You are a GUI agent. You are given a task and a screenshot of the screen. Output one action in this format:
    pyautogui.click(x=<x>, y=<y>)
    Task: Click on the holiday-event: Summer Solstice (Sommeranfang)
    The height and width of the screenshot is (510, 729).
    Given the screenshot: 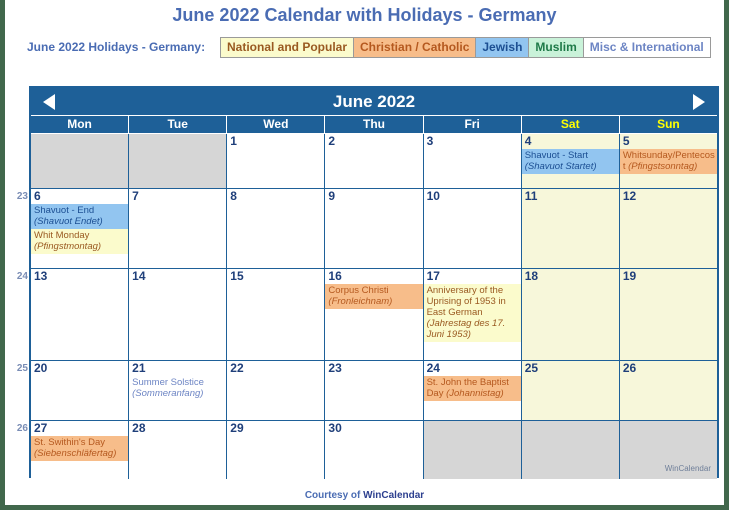 What is the action you would take?
    pyautogui.click(x=177, y=388)
    